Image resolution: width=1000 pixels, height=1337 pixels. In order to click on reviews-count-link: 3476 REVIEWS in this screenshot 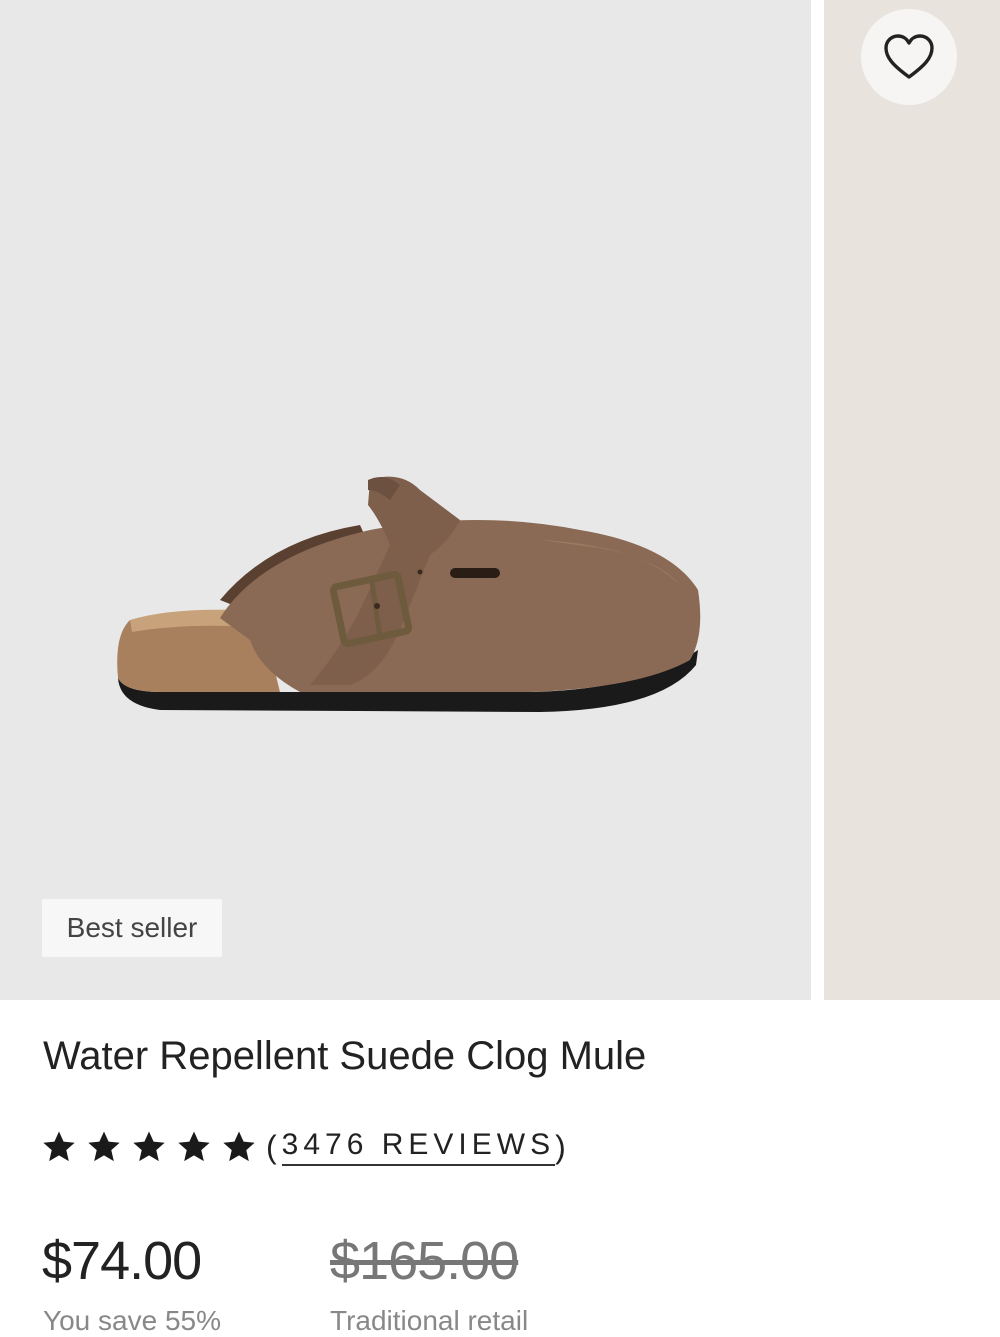, I will do `click(418, 1147)`.